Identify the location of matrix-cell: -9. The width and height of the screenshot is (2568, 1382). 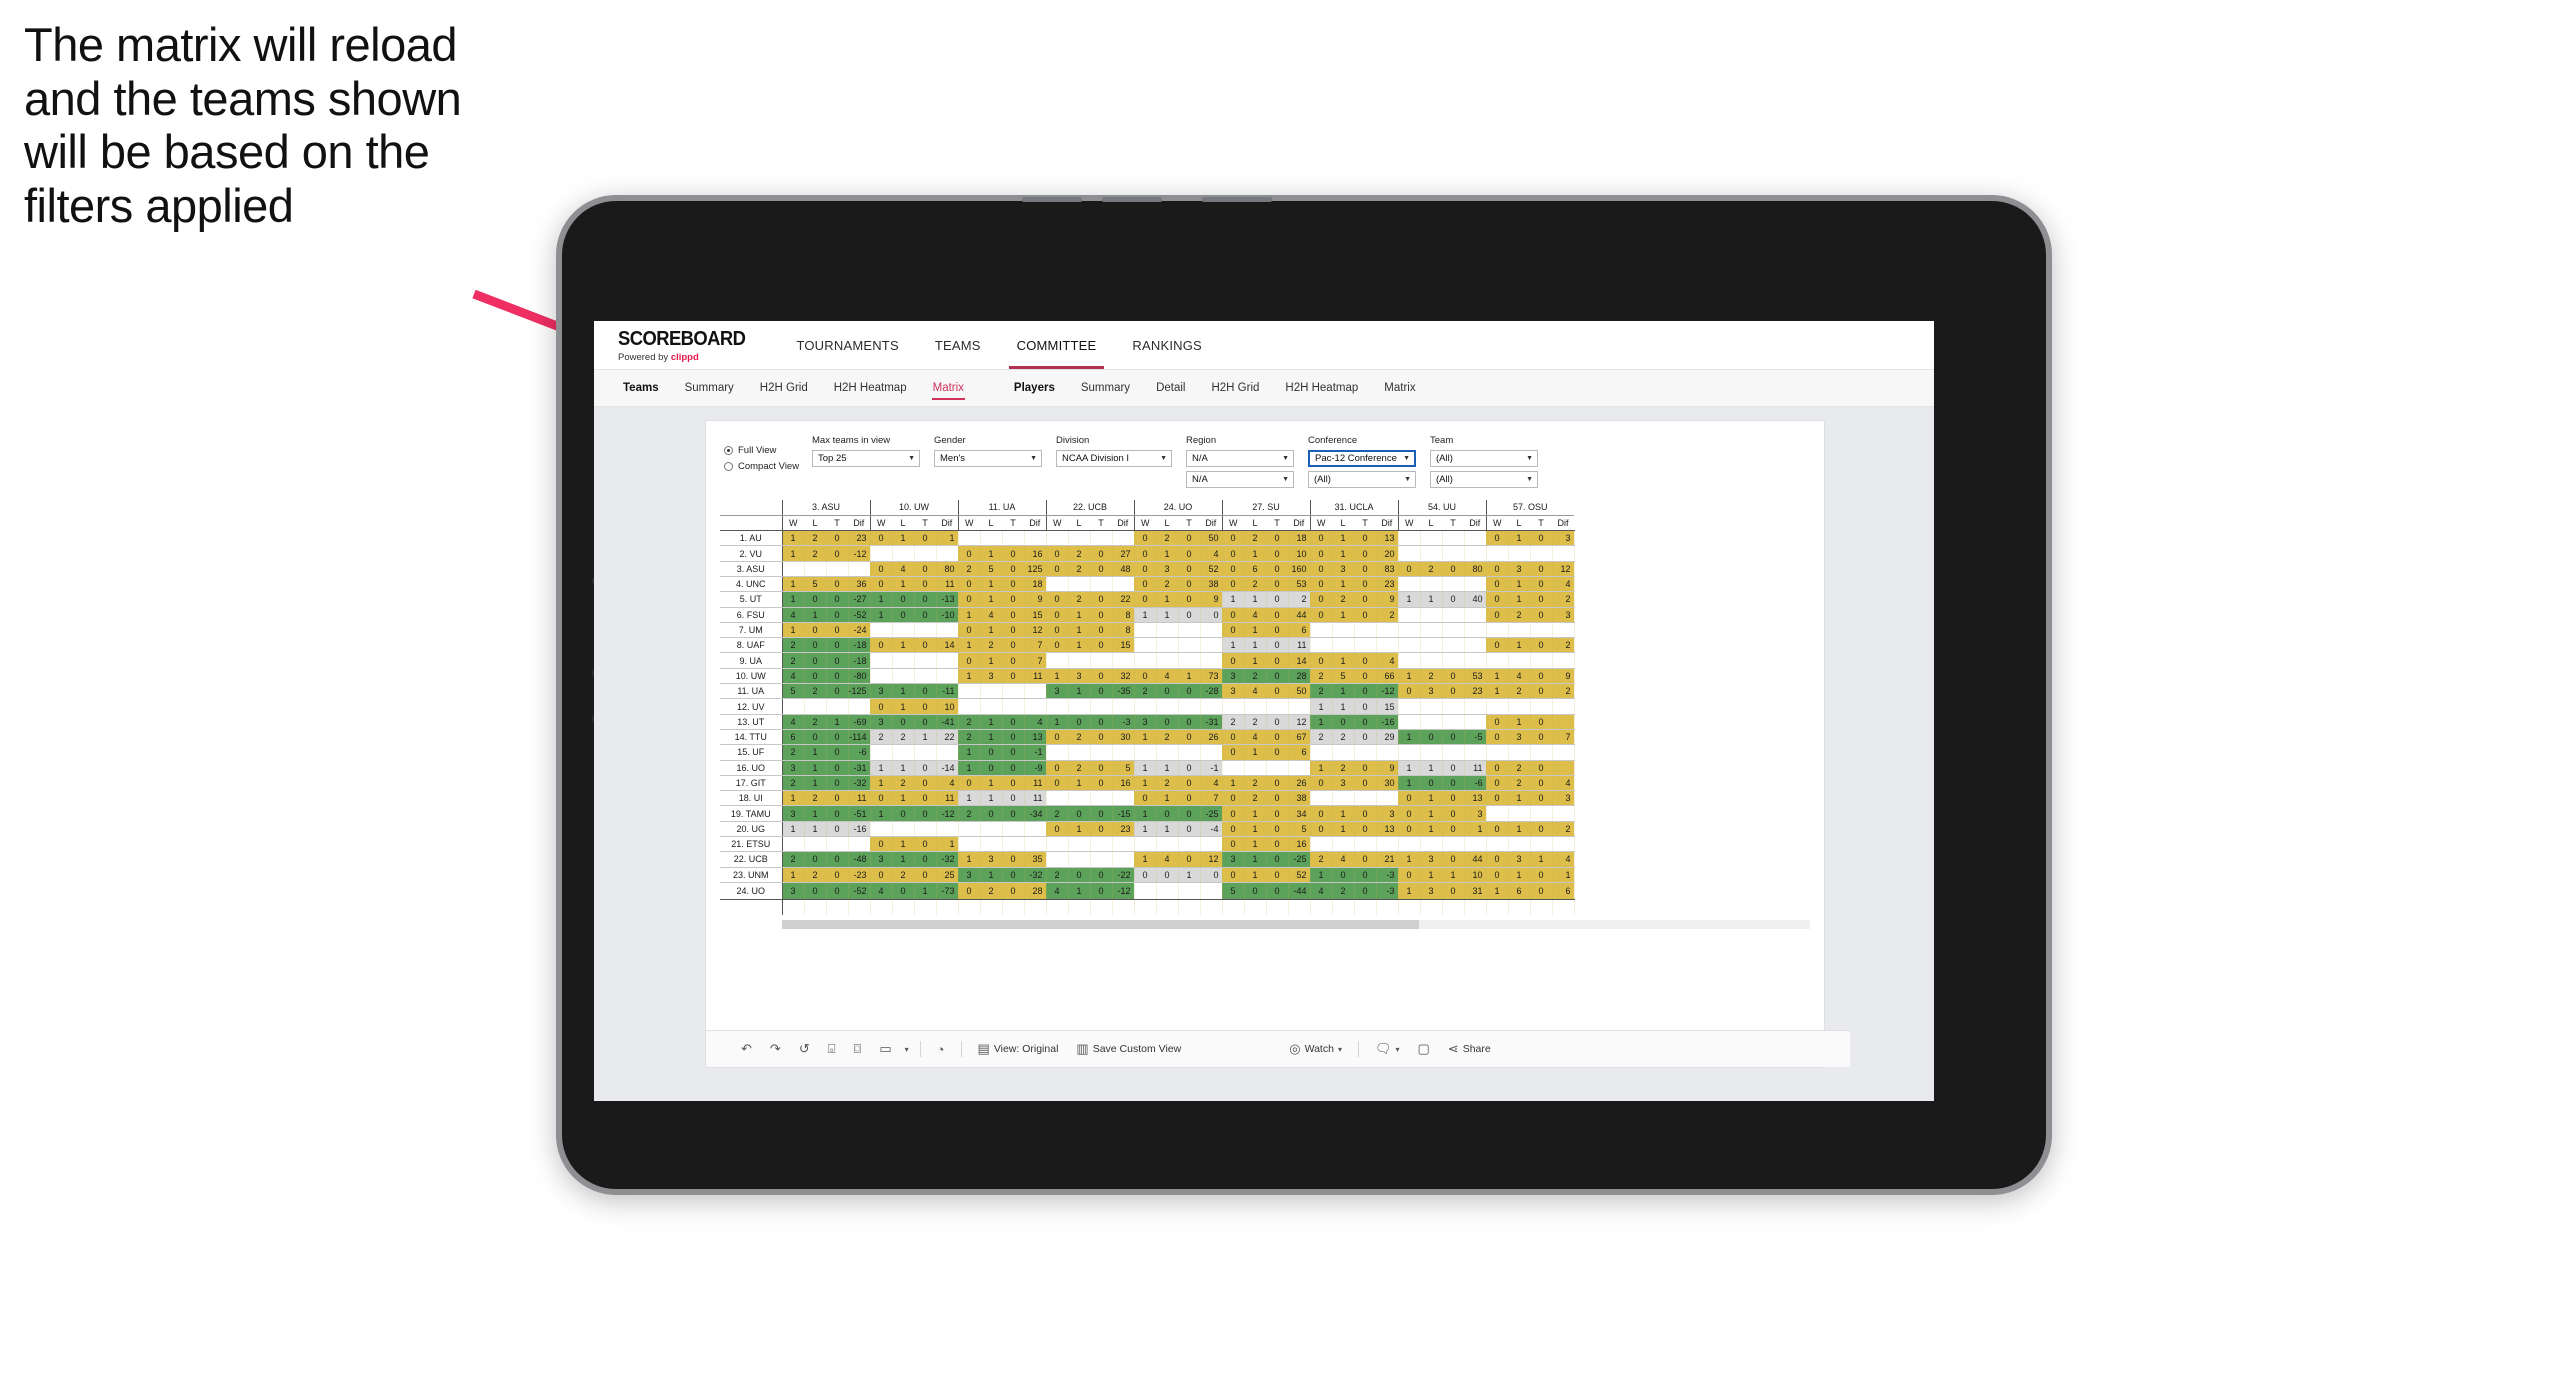
(1035, 768).